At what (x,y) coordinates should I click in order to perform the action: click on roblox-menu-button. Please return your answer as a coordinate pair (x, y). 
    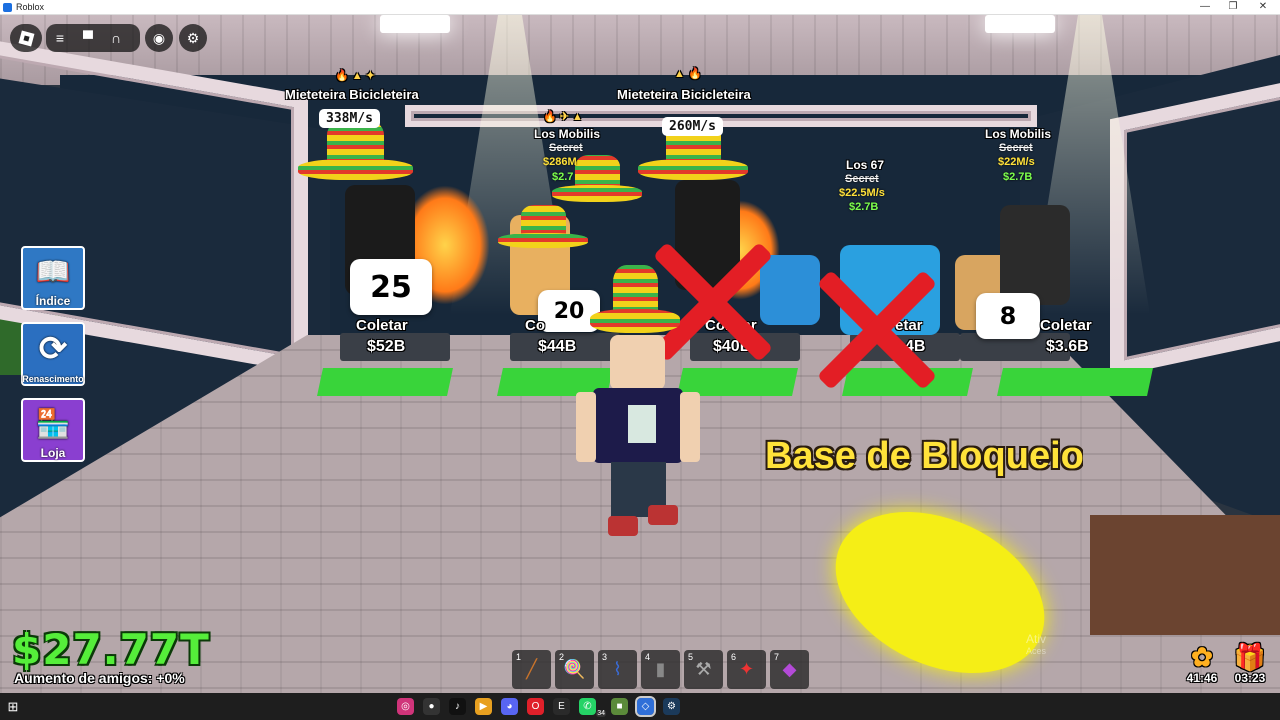
    Looking at the image, I should click on (26, 38).